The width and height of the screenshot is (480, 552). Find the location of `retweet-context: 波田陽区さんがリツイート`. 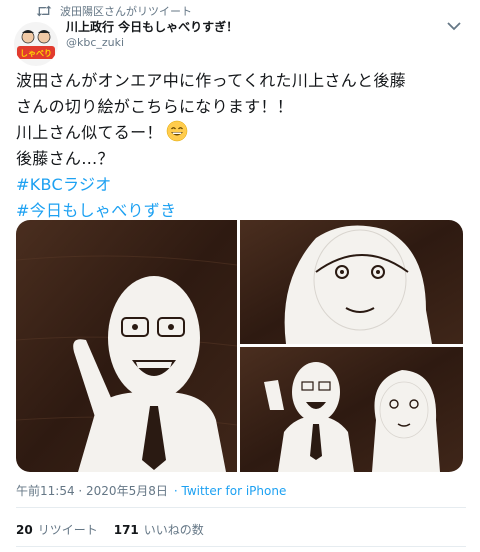

retweet-context: 波田陽区さんがリツイート is located at coordinates (114, 11).